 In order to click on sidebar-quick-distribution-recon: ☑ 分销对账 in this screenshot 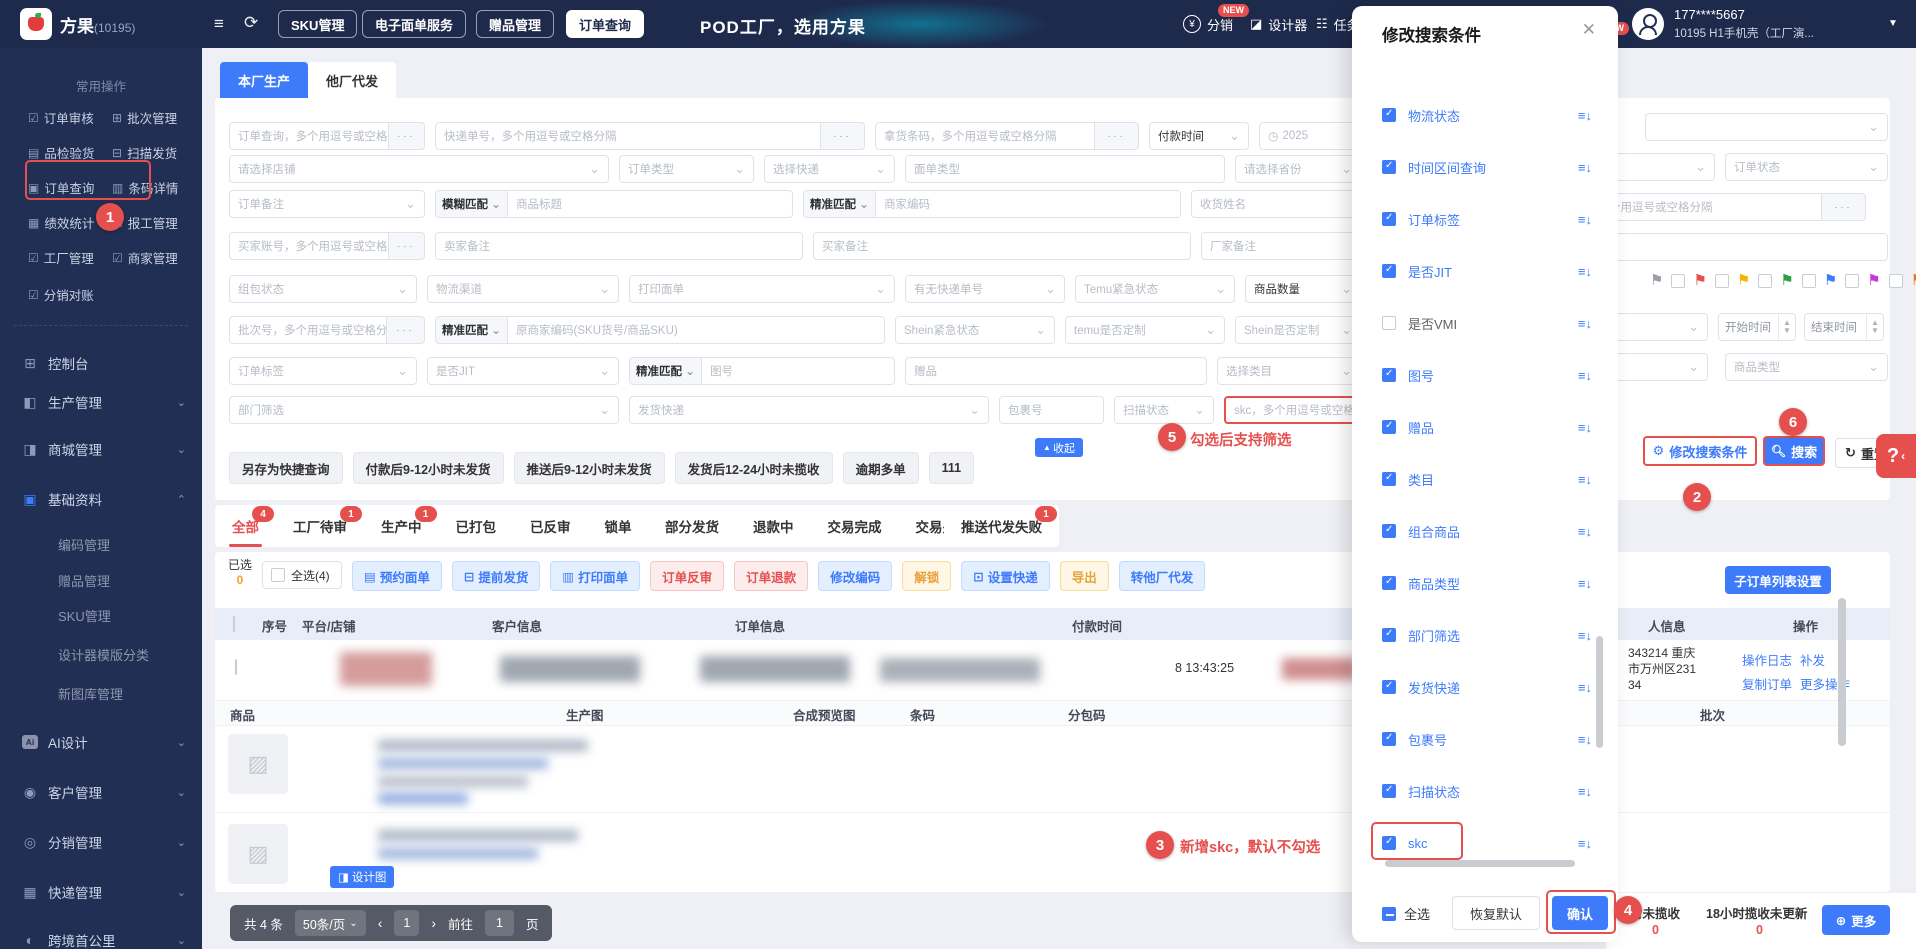, I will do `click(61, 294)`.